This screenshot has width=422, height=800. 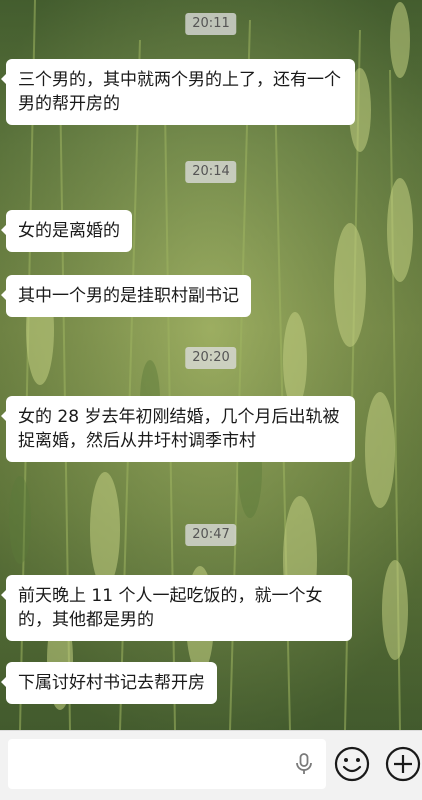 I want to click on message-input, so click(x=167, y=764).